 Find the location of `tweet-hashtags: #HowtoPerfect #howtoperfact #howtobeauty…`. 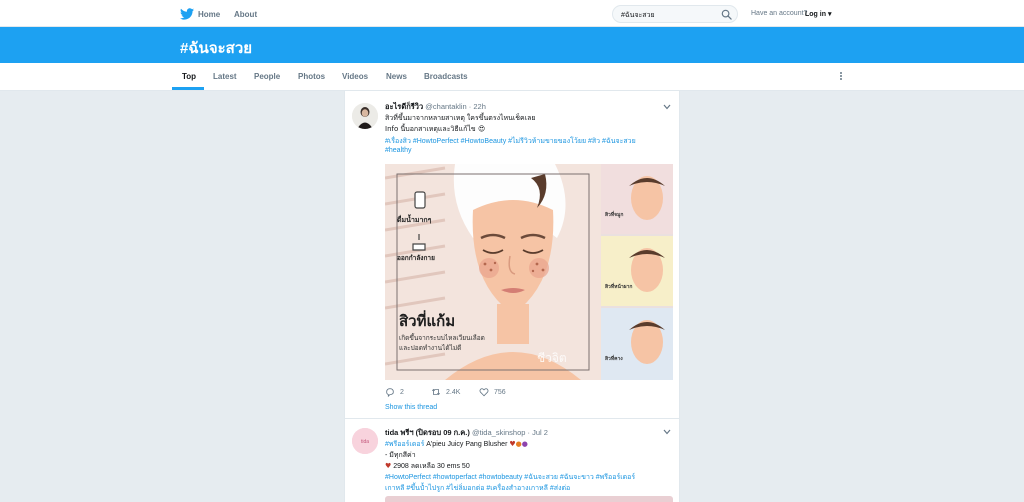

tweet-hashtags: #HowtoPerfect #howtoperfact #howtobeauty… is located at coordinates (510, 477).